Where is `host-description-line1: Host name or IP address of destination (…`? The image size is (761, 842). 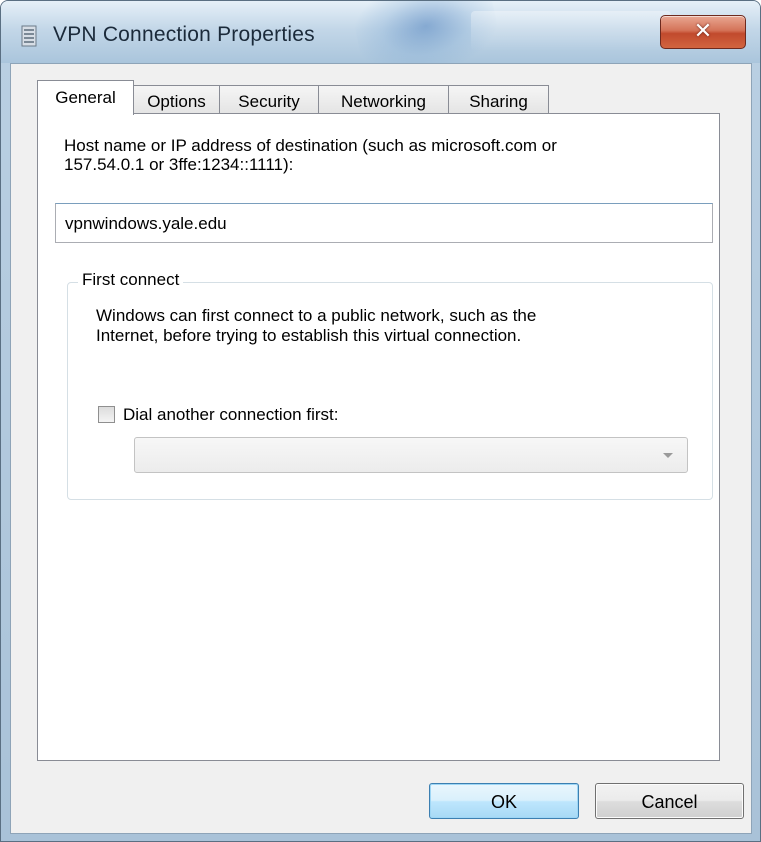 host-description-line1: Host name or IP address of destination (… is located at coordinates (310, 145).